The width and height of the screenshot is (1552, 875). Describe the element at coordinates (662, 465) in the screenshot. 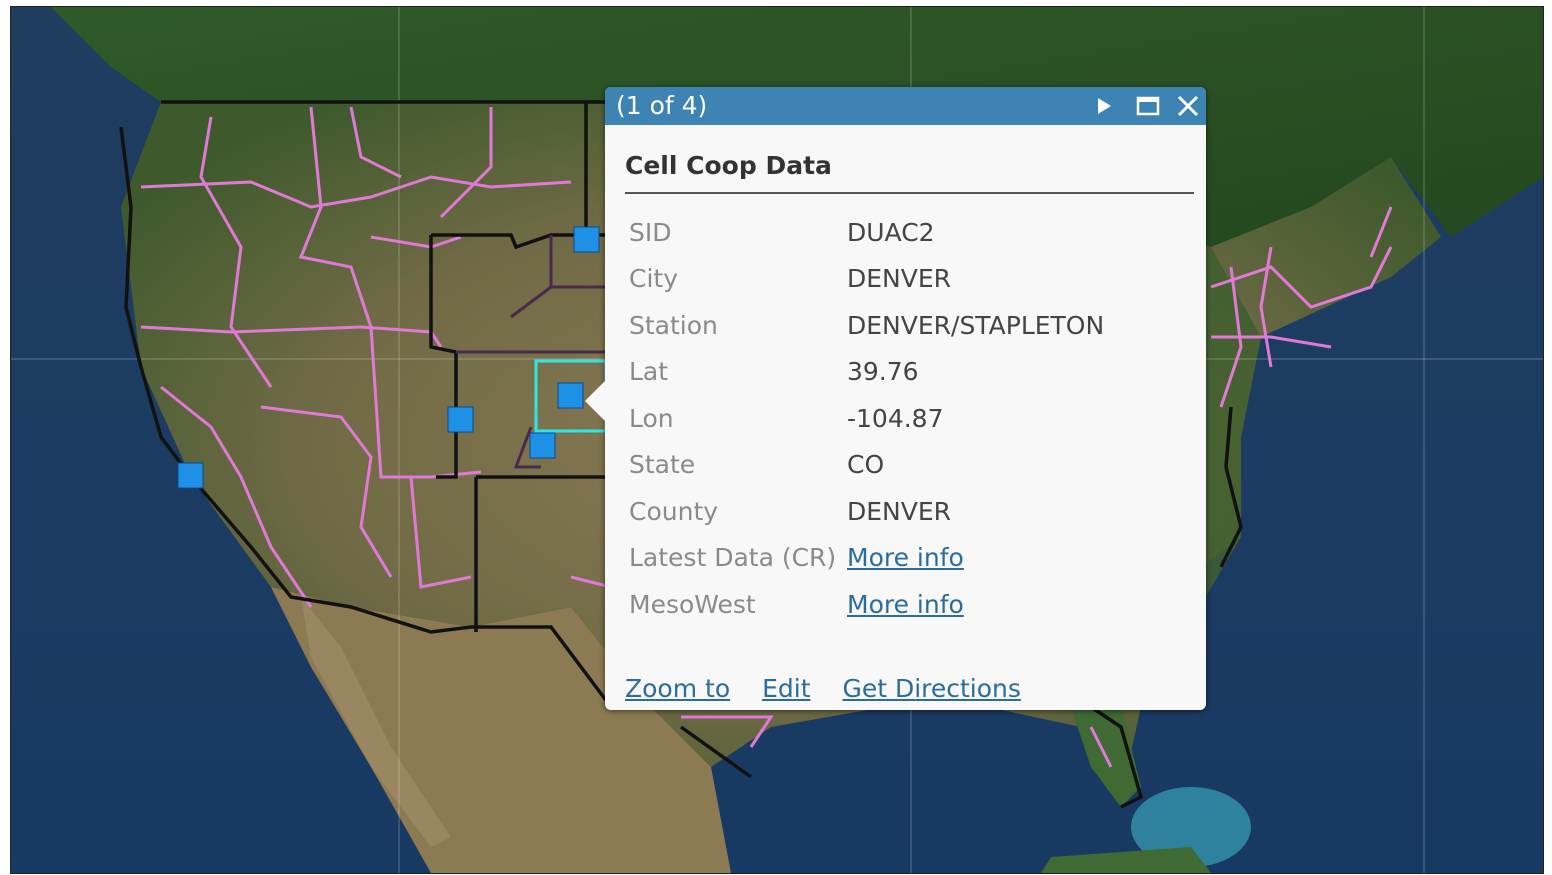

I see `attribute-label: State` at that location.